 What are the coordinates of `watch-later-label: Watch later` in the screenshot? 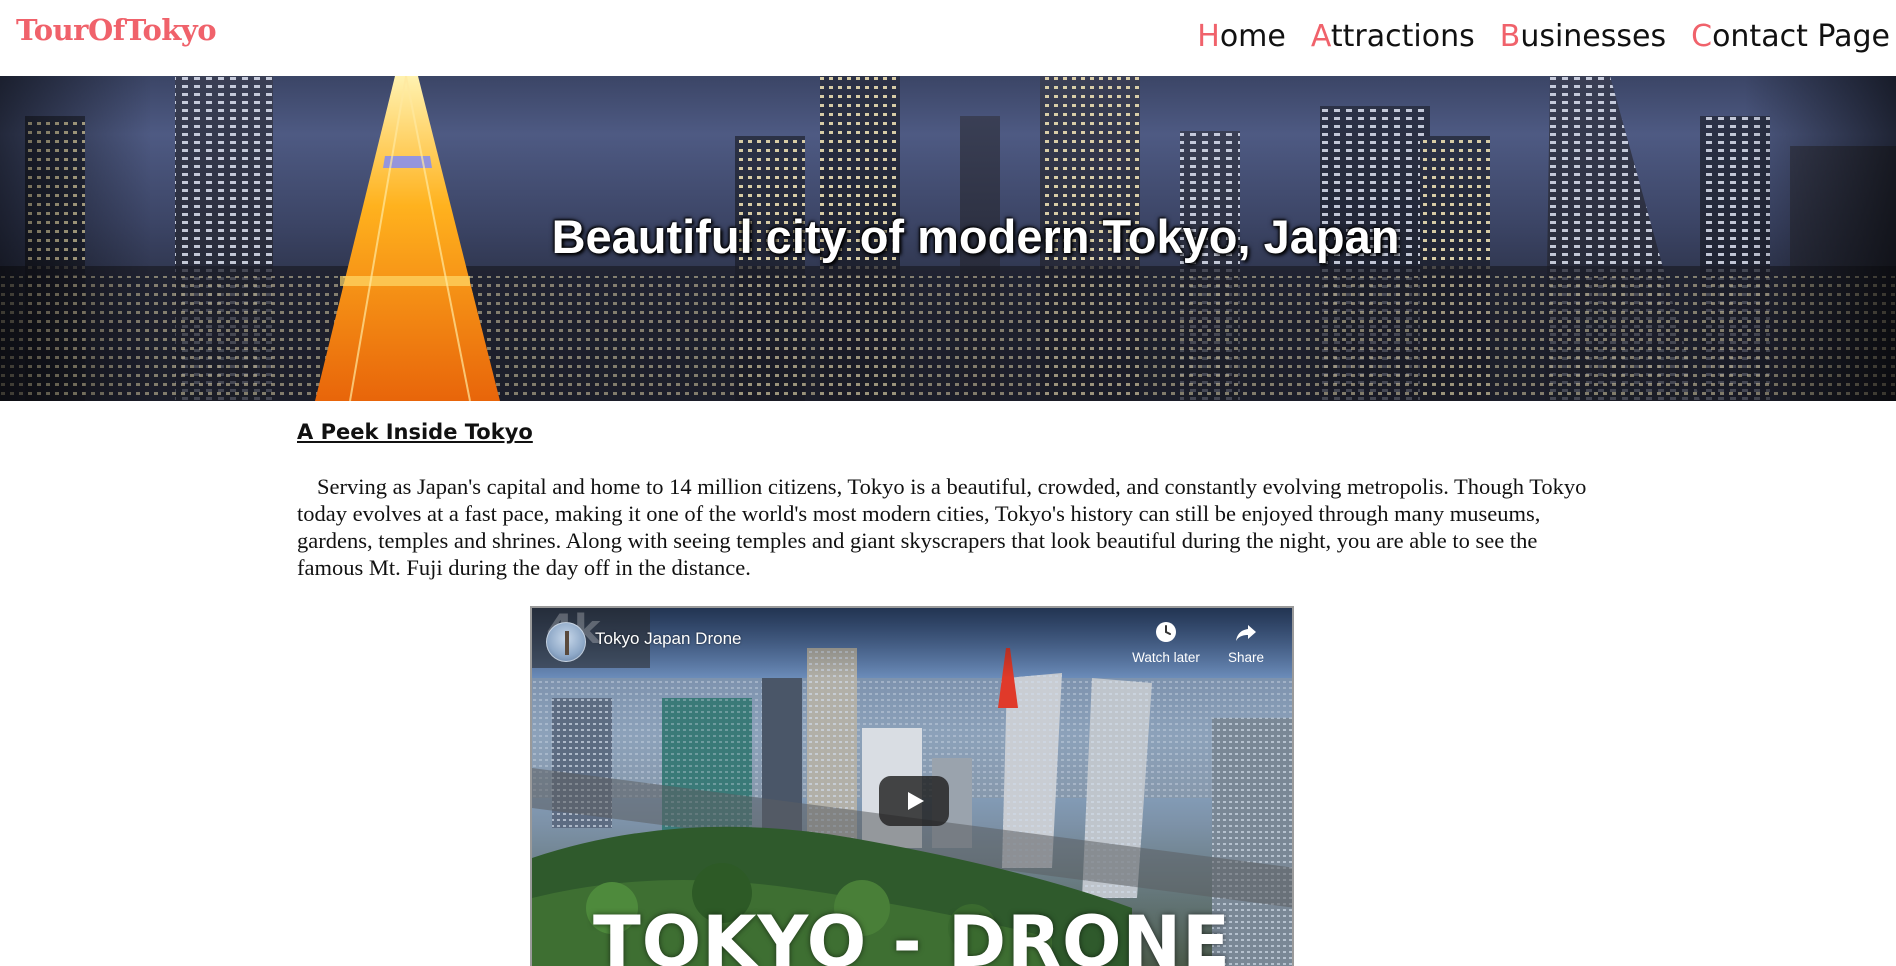 It's located at (1166, 657).